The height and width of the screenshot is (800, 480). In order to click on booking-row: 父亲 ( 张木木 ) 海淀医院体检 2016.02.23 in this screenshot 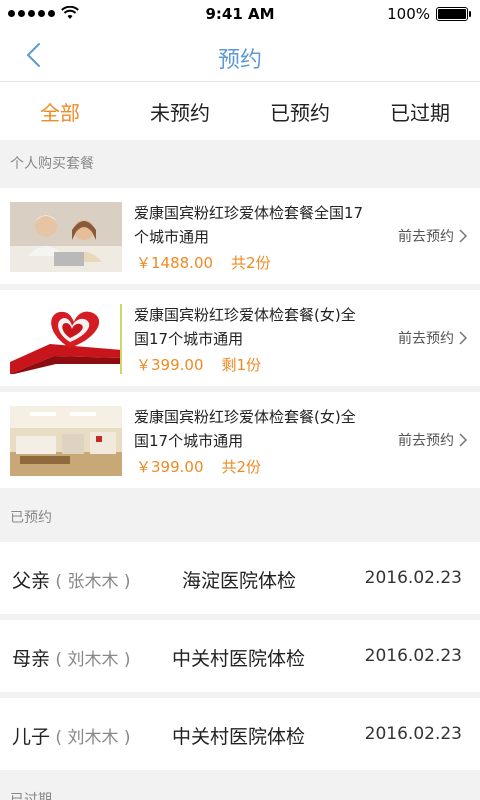, I will do `click(240, 578)`.